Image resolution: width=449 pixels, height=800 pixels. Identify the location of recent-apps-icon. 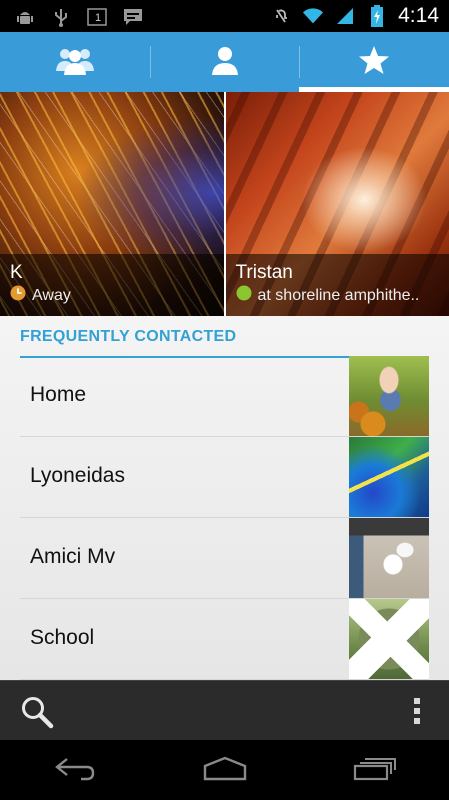
(375, 770).